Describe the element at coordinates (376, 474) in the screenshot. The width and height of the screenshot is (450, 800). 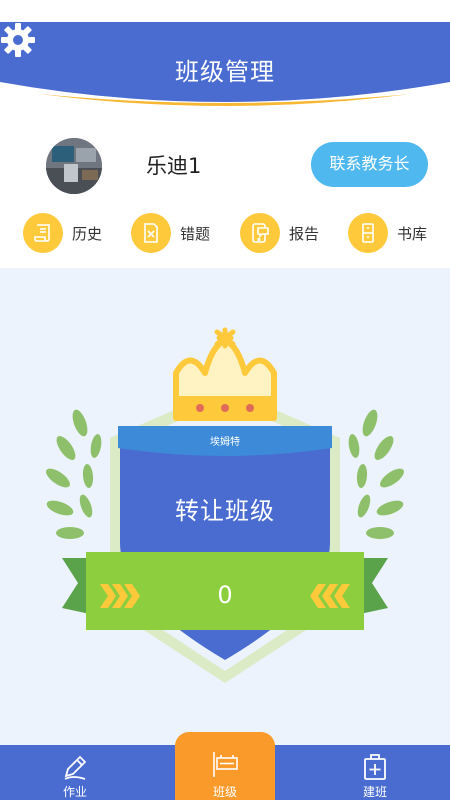
I see `laurel-right-icon` at that location.